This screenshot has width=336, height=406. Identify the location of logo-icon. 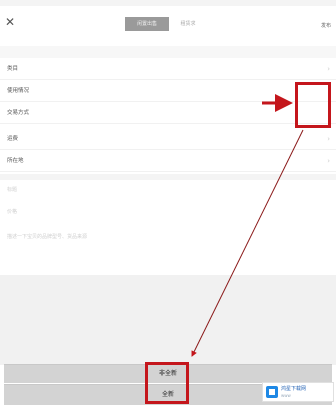
(272, 392).